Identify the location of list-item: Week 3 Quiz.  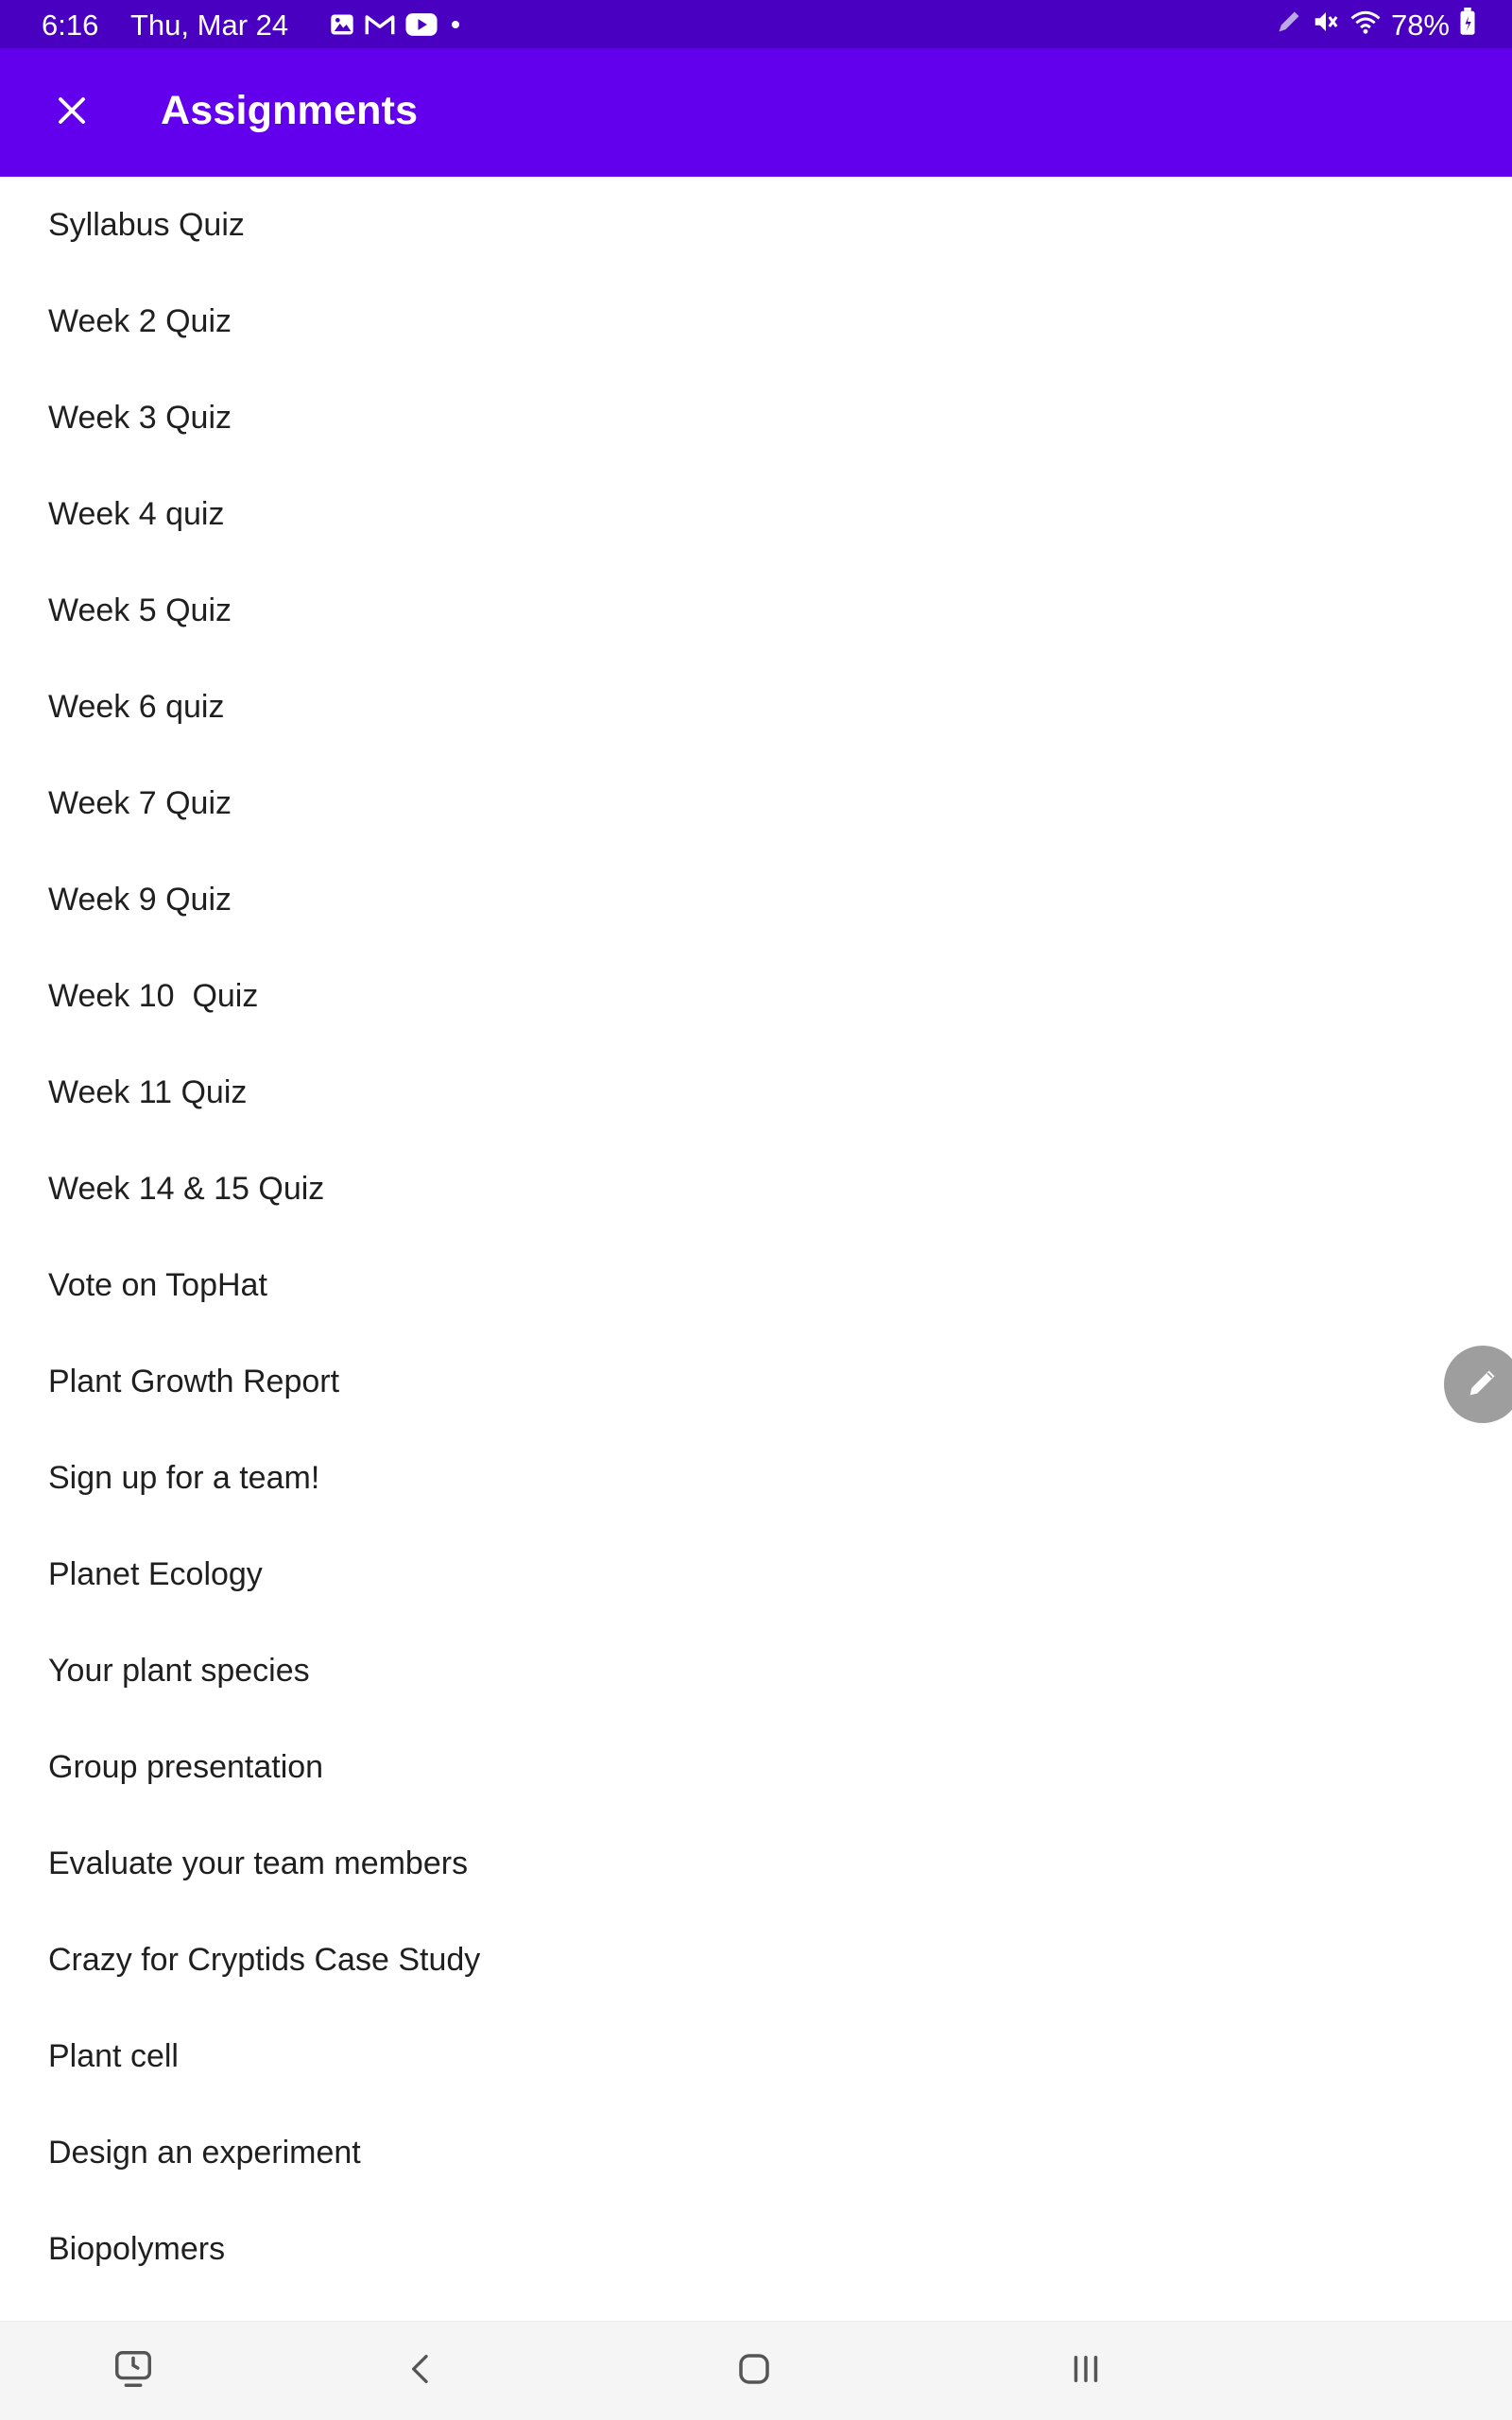
(756, 417).